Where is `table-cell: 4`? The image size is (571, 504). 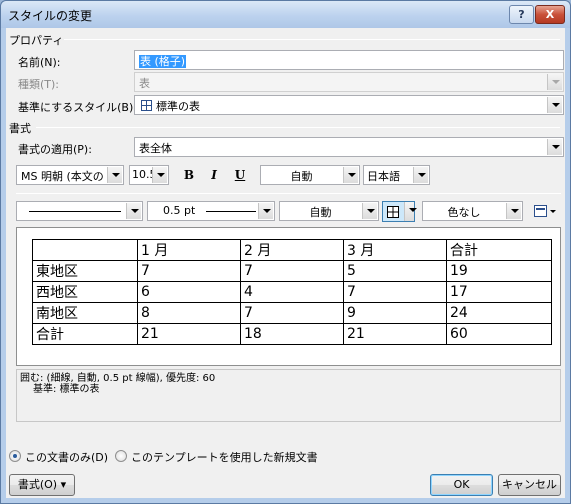 table-cell: 4 is located at coordinates (292, 292).